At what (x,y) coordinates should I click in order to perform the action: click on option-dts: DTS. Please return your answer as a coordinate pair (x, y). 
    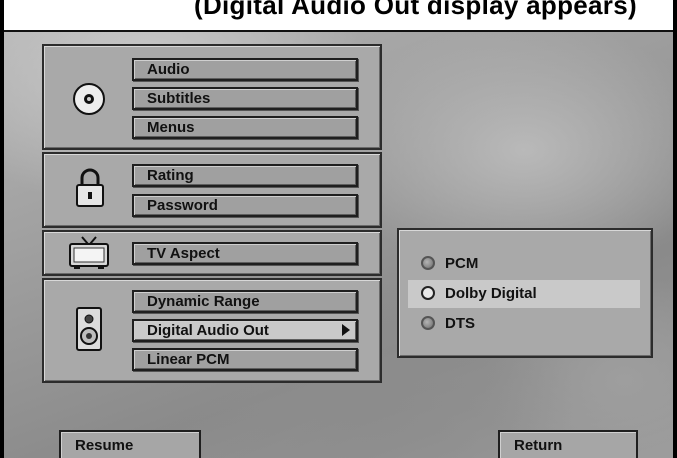
    Looking at the image, I should click on (524, 324).